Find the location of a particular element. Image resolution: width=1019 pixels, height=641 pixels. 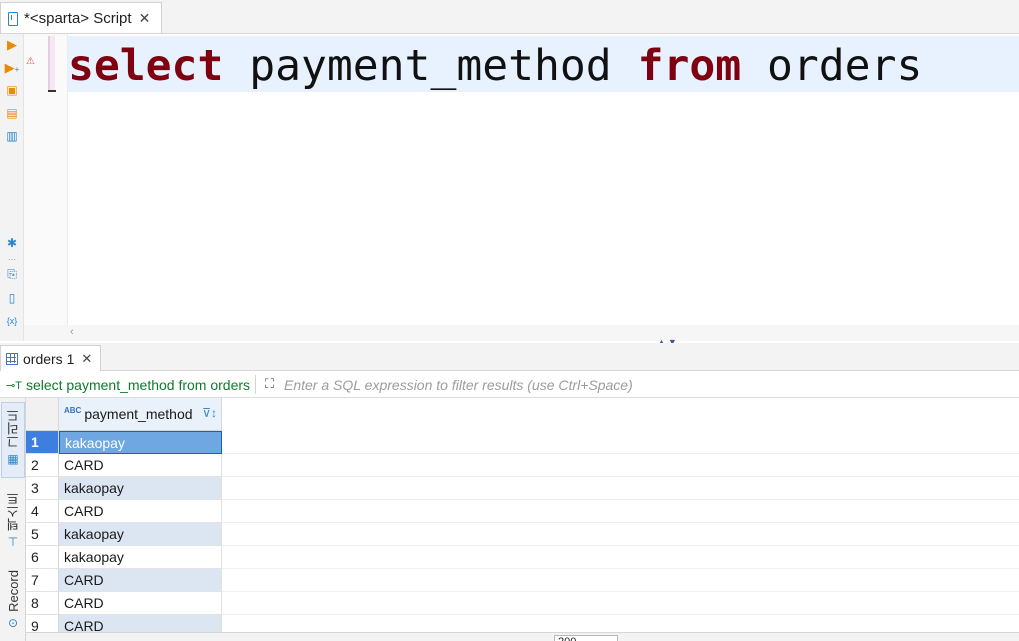

warning-icon: ⚠ is located at coordinates (30, 61).